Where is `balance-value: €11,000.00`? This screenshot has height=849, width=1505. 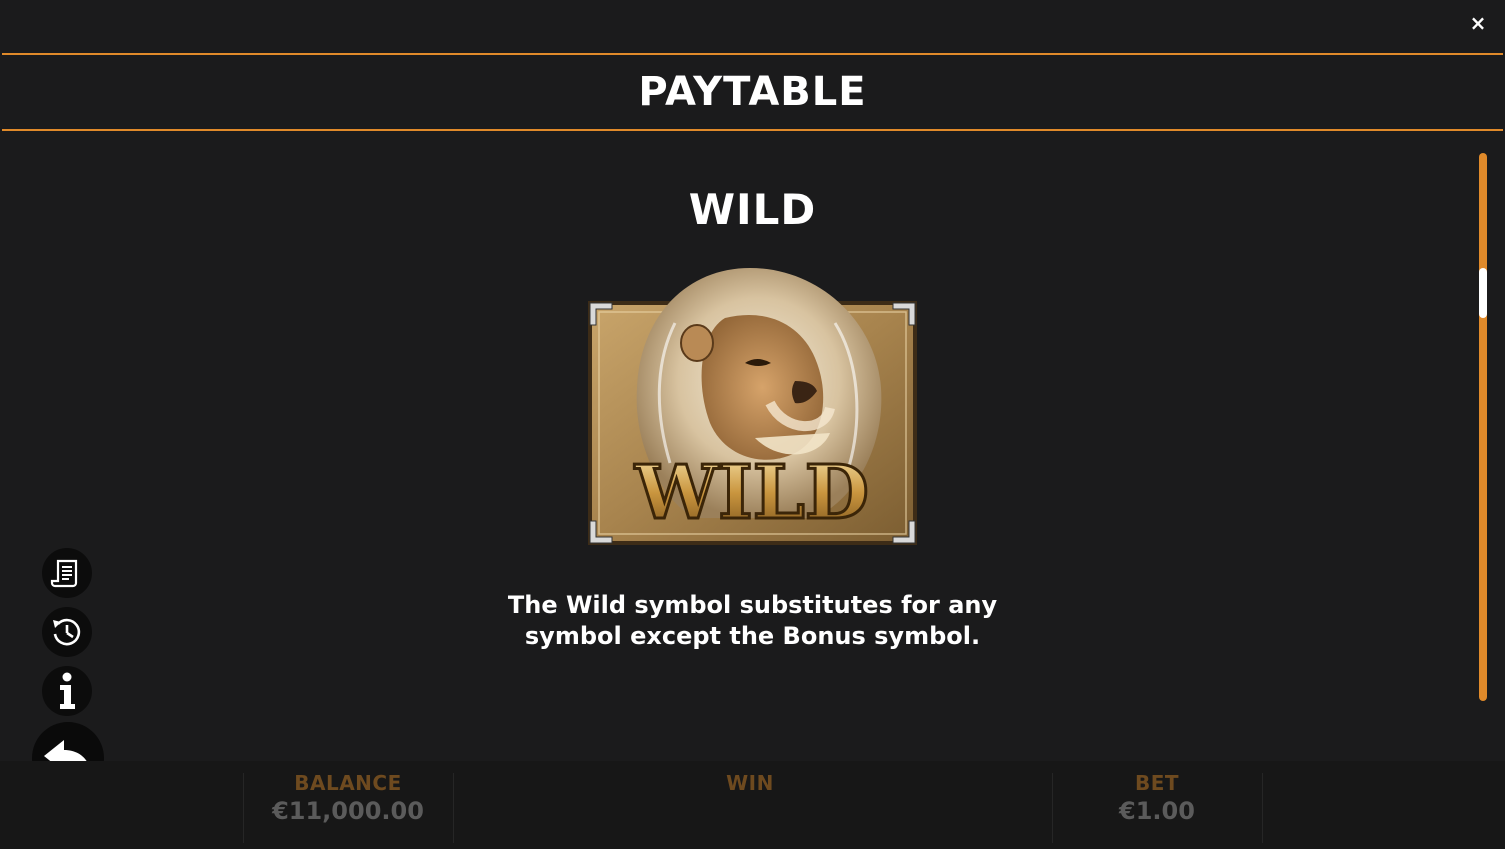 balance-value: €11,000.00 is located at coordinates (348, 811).